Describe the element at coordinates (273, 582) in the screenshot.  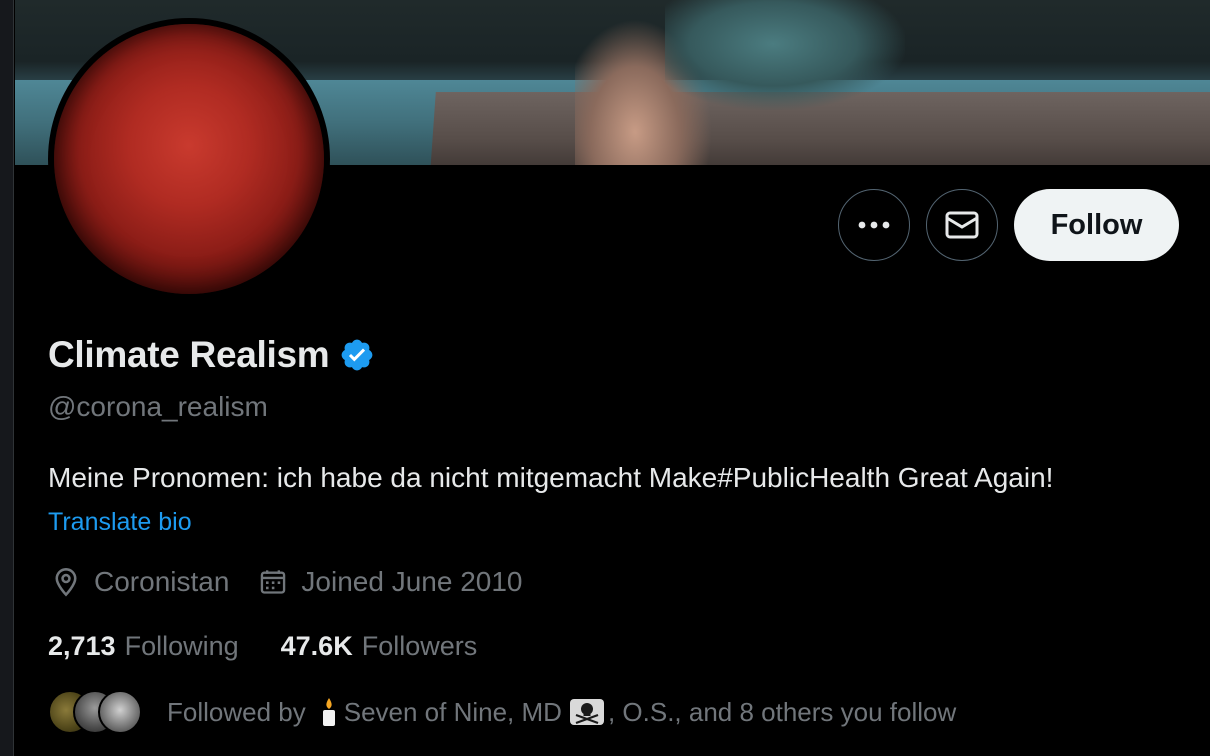
I see `calendar-icon` at that location.